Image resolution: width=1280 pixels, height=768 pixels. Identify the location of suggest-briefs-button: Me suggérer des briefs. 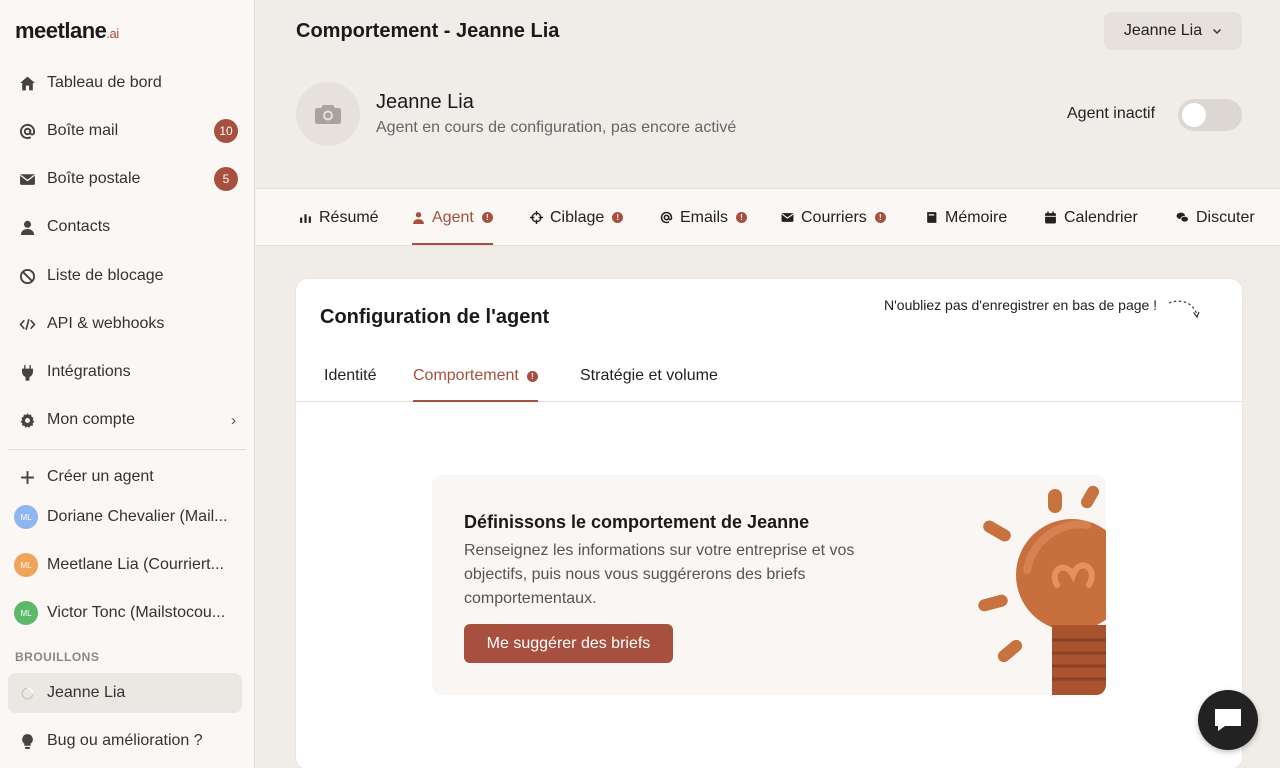
(568, 643).